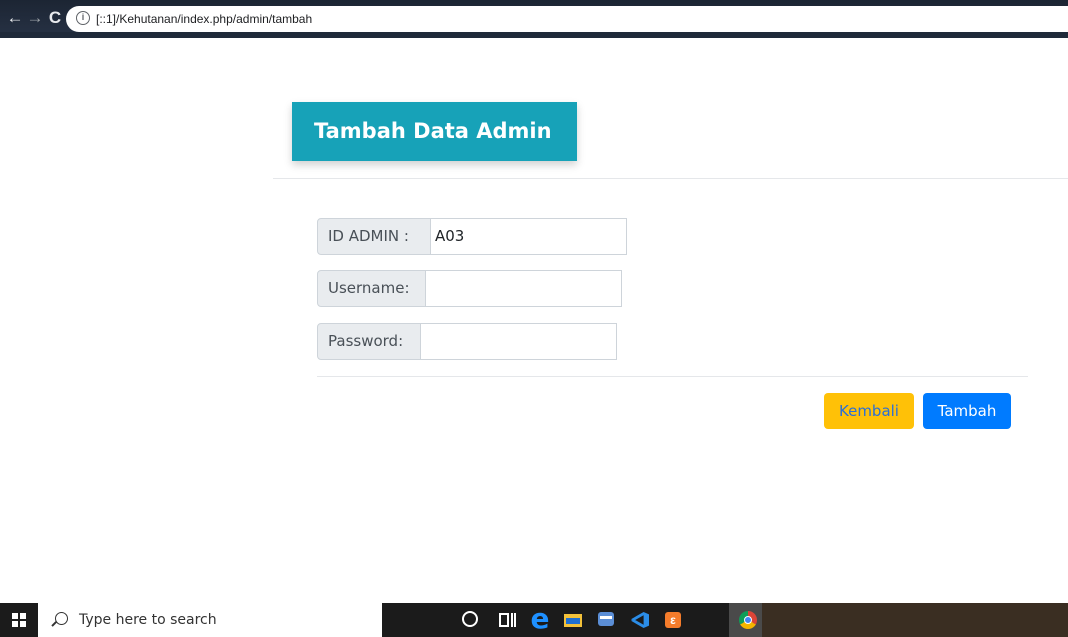  What do you see at coordinates (606, 620) in the screenshot?
I see `store-icon` at bounding box center [606, 620].